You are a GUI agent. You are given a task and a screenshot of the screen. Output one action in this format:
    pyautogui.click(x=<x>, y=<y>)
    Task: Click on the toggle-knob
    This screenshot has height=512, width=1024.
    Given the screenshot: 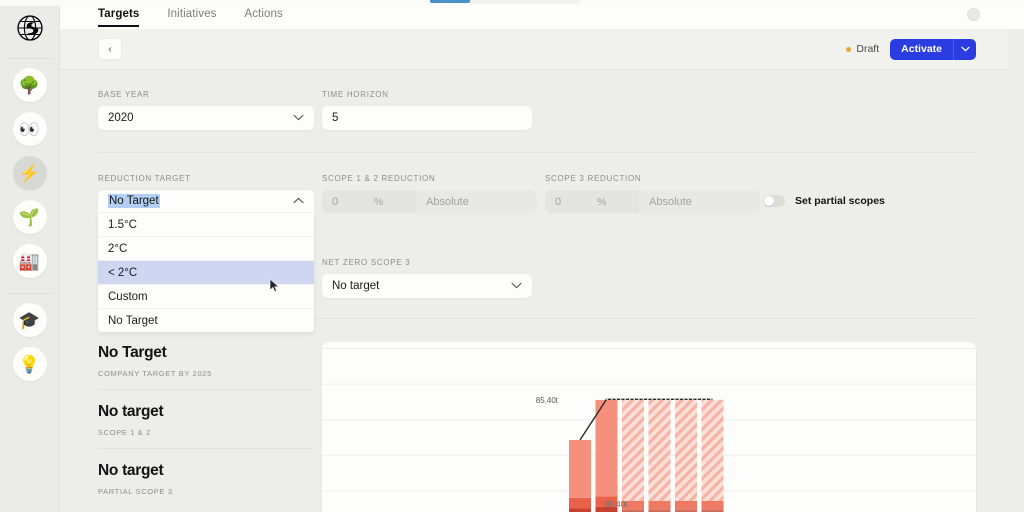 What is the action you would take?
    pyautogui.click(x=769, y=201)
    